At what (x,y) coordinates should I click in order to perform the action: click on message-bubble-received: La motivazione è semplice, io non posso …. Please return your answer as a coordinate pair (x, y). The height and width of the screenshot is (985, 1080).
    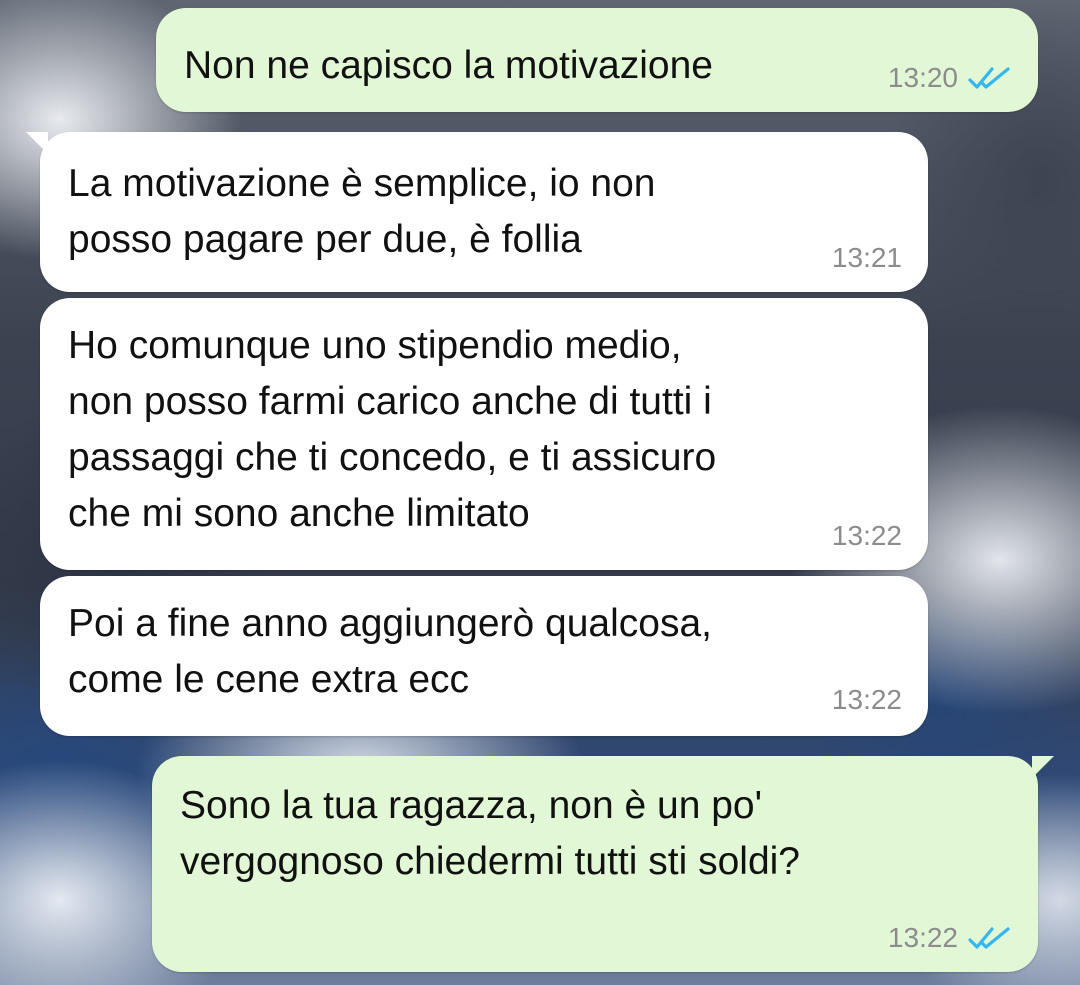
    Looking at the image, I should click on (477, 212).